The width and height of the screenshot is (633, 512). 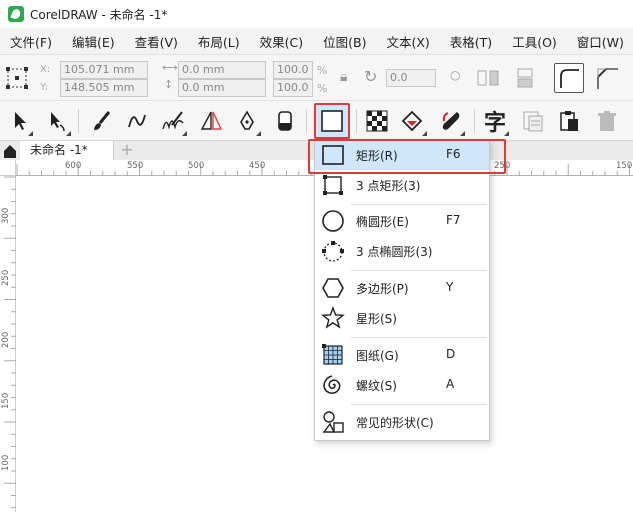 I want to click on rotation-field: 0.0, so click(x=411, y=78).